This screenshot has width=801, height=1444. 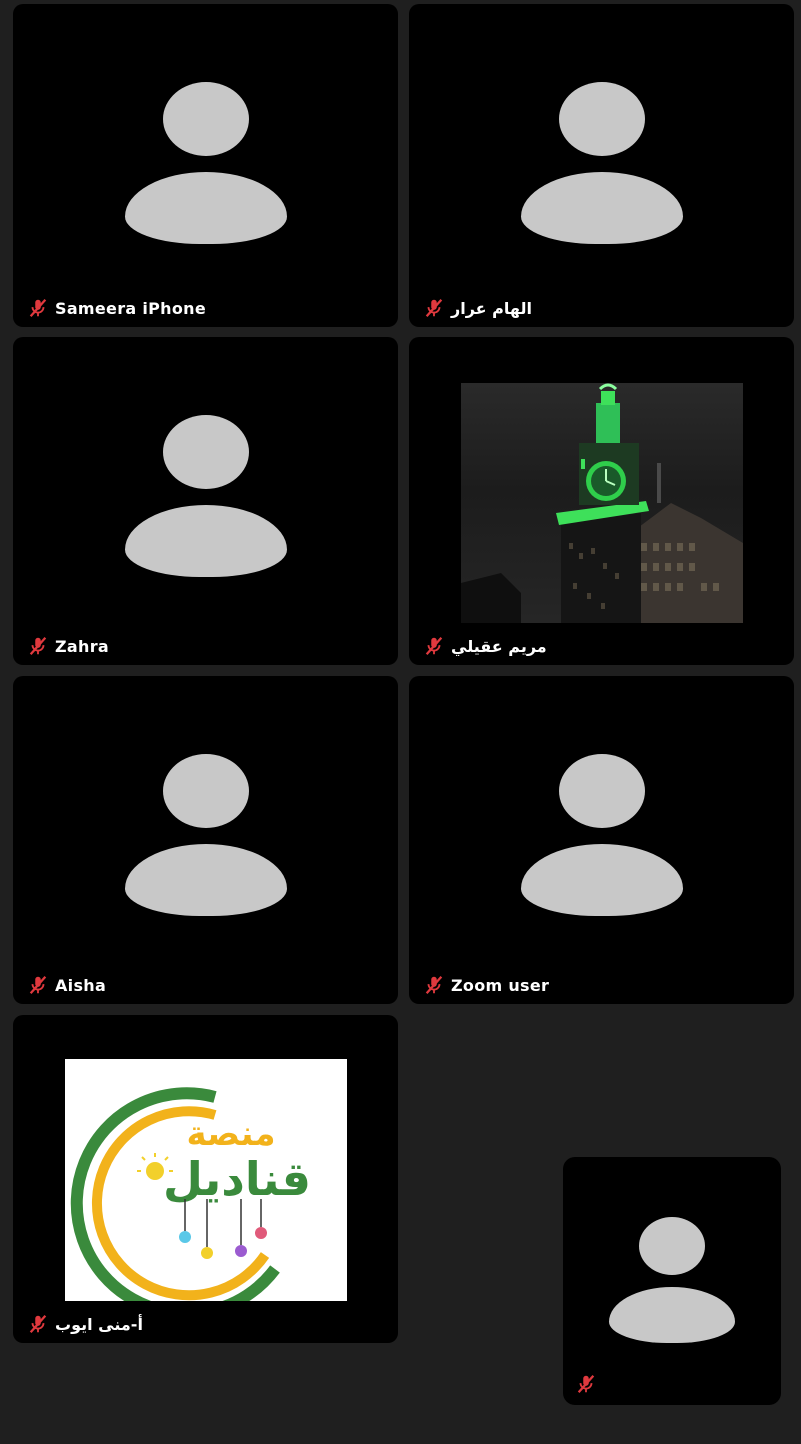 I want to click on qanadeel-logo: منصة قناديل, so click(x=206, y=1180).